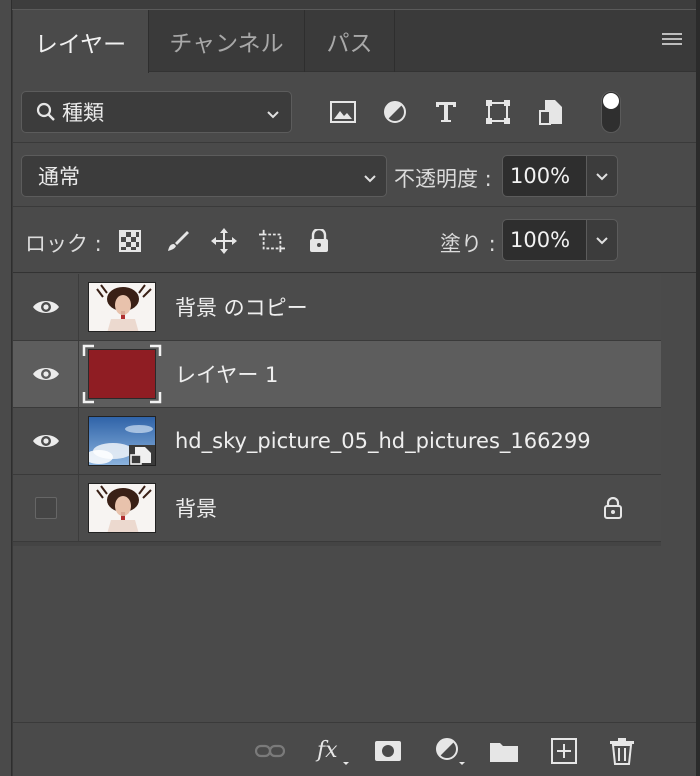 This screenshot has height=776, width=700. What do you see at coordinates (395, 112) in the screenshot?
I see `adjustment-filter-icon` at bounding box center [395, 112].